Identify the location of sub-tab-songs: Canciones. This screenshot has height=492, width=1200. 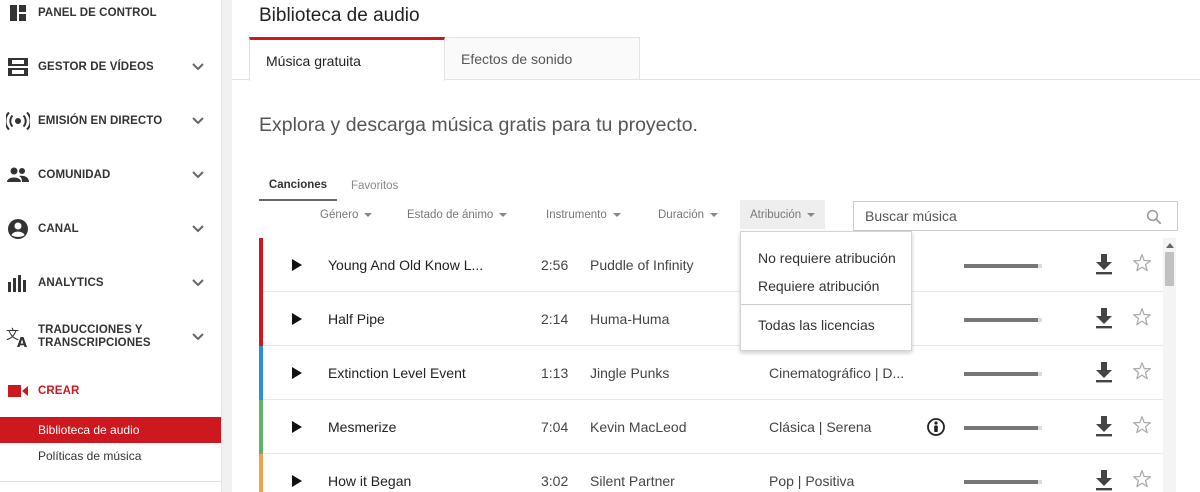
(298, 185).